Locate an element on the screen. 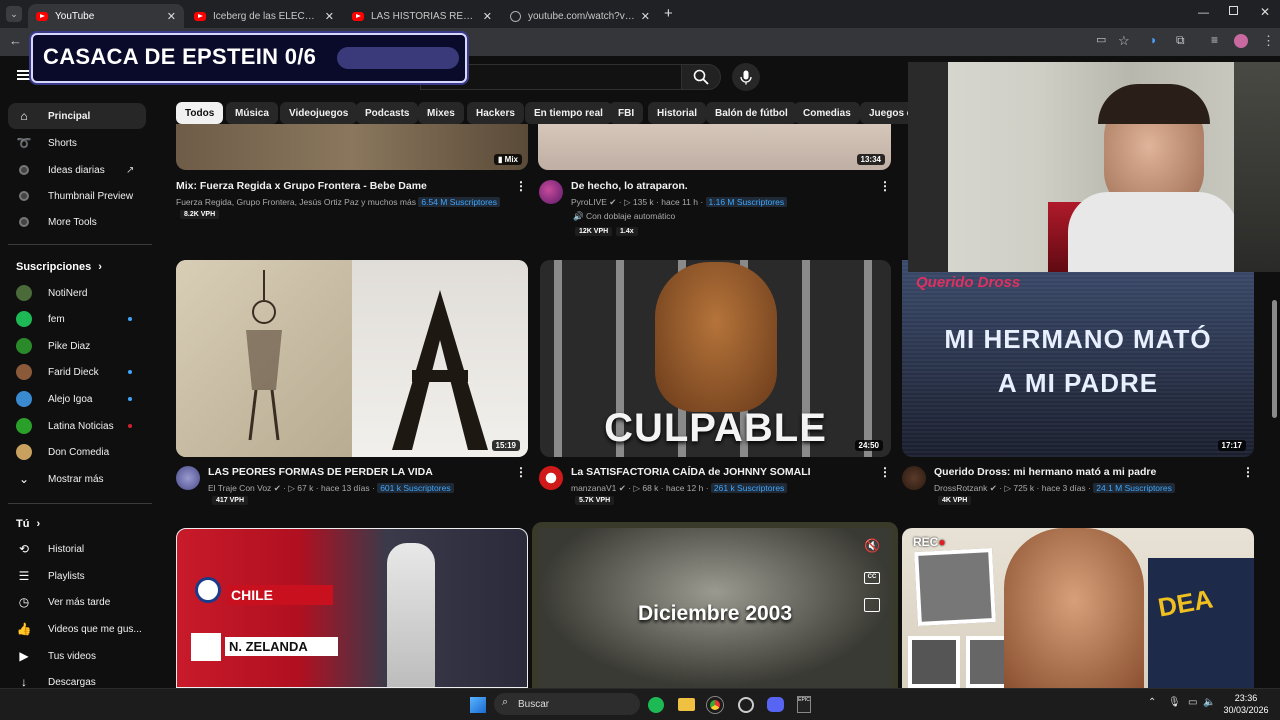  mute-icon: 🔇 is located at coordinates (872, 546).